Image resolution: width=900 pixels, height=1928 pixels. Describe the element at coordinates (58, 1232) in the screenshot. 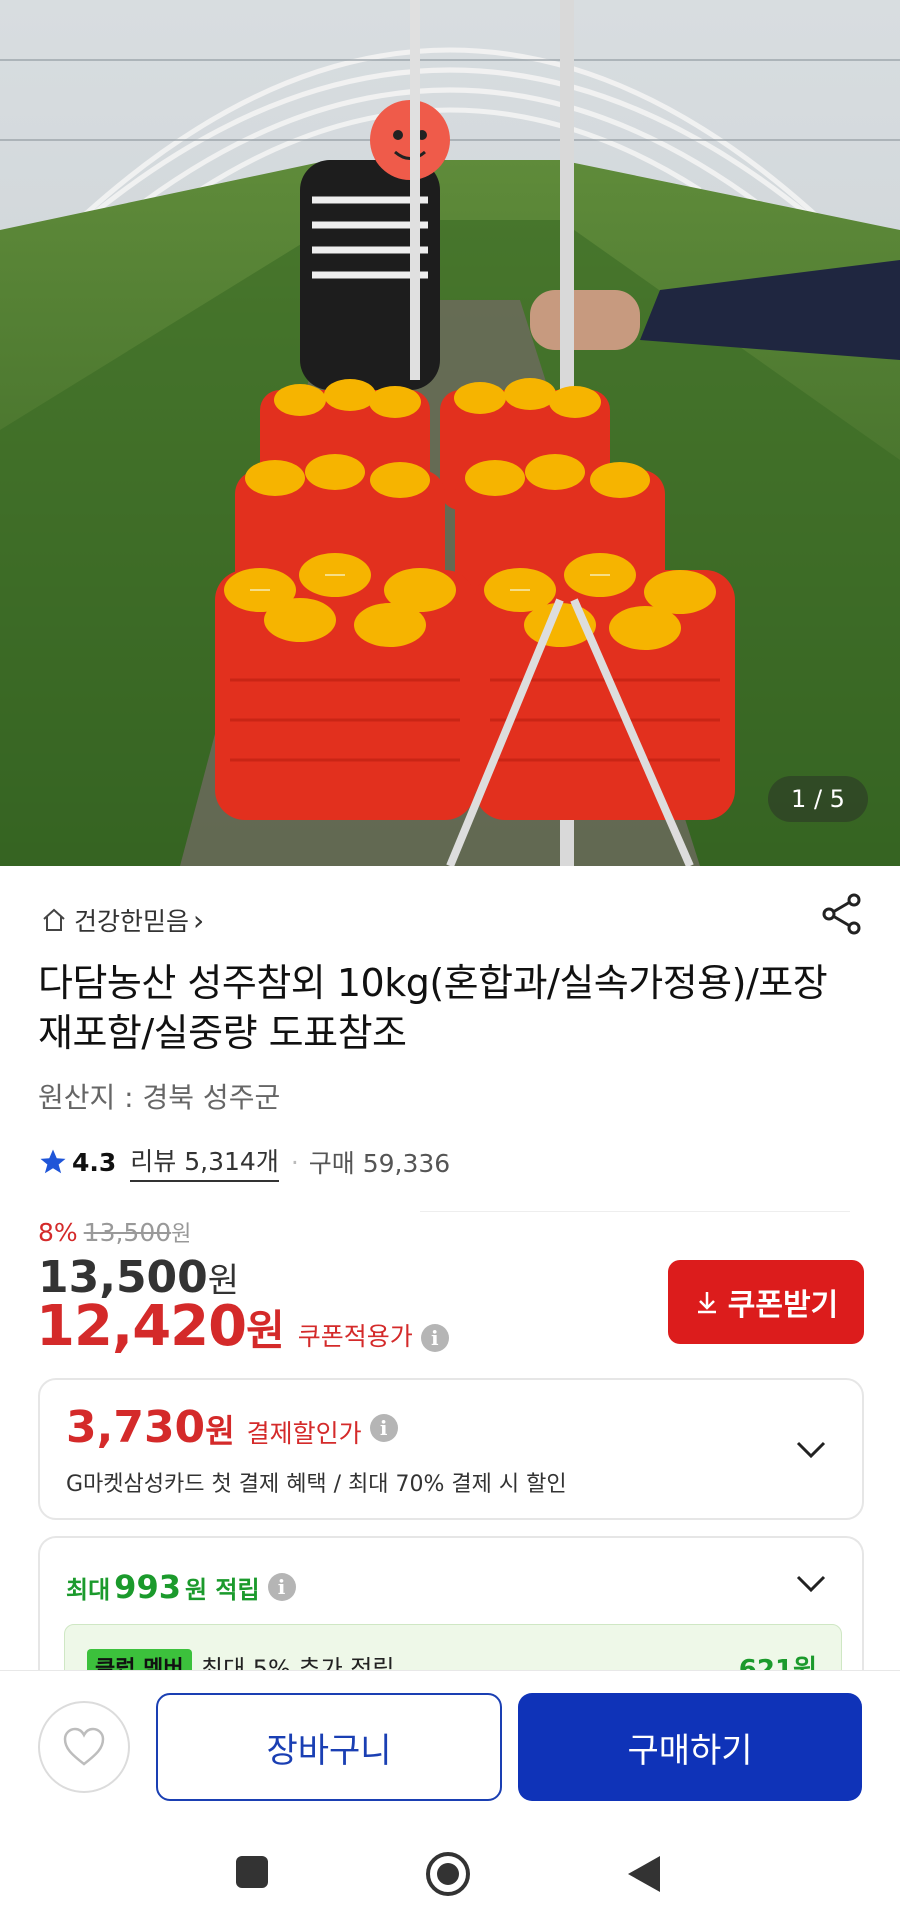

I see `discount-percent: 8%` at that location.